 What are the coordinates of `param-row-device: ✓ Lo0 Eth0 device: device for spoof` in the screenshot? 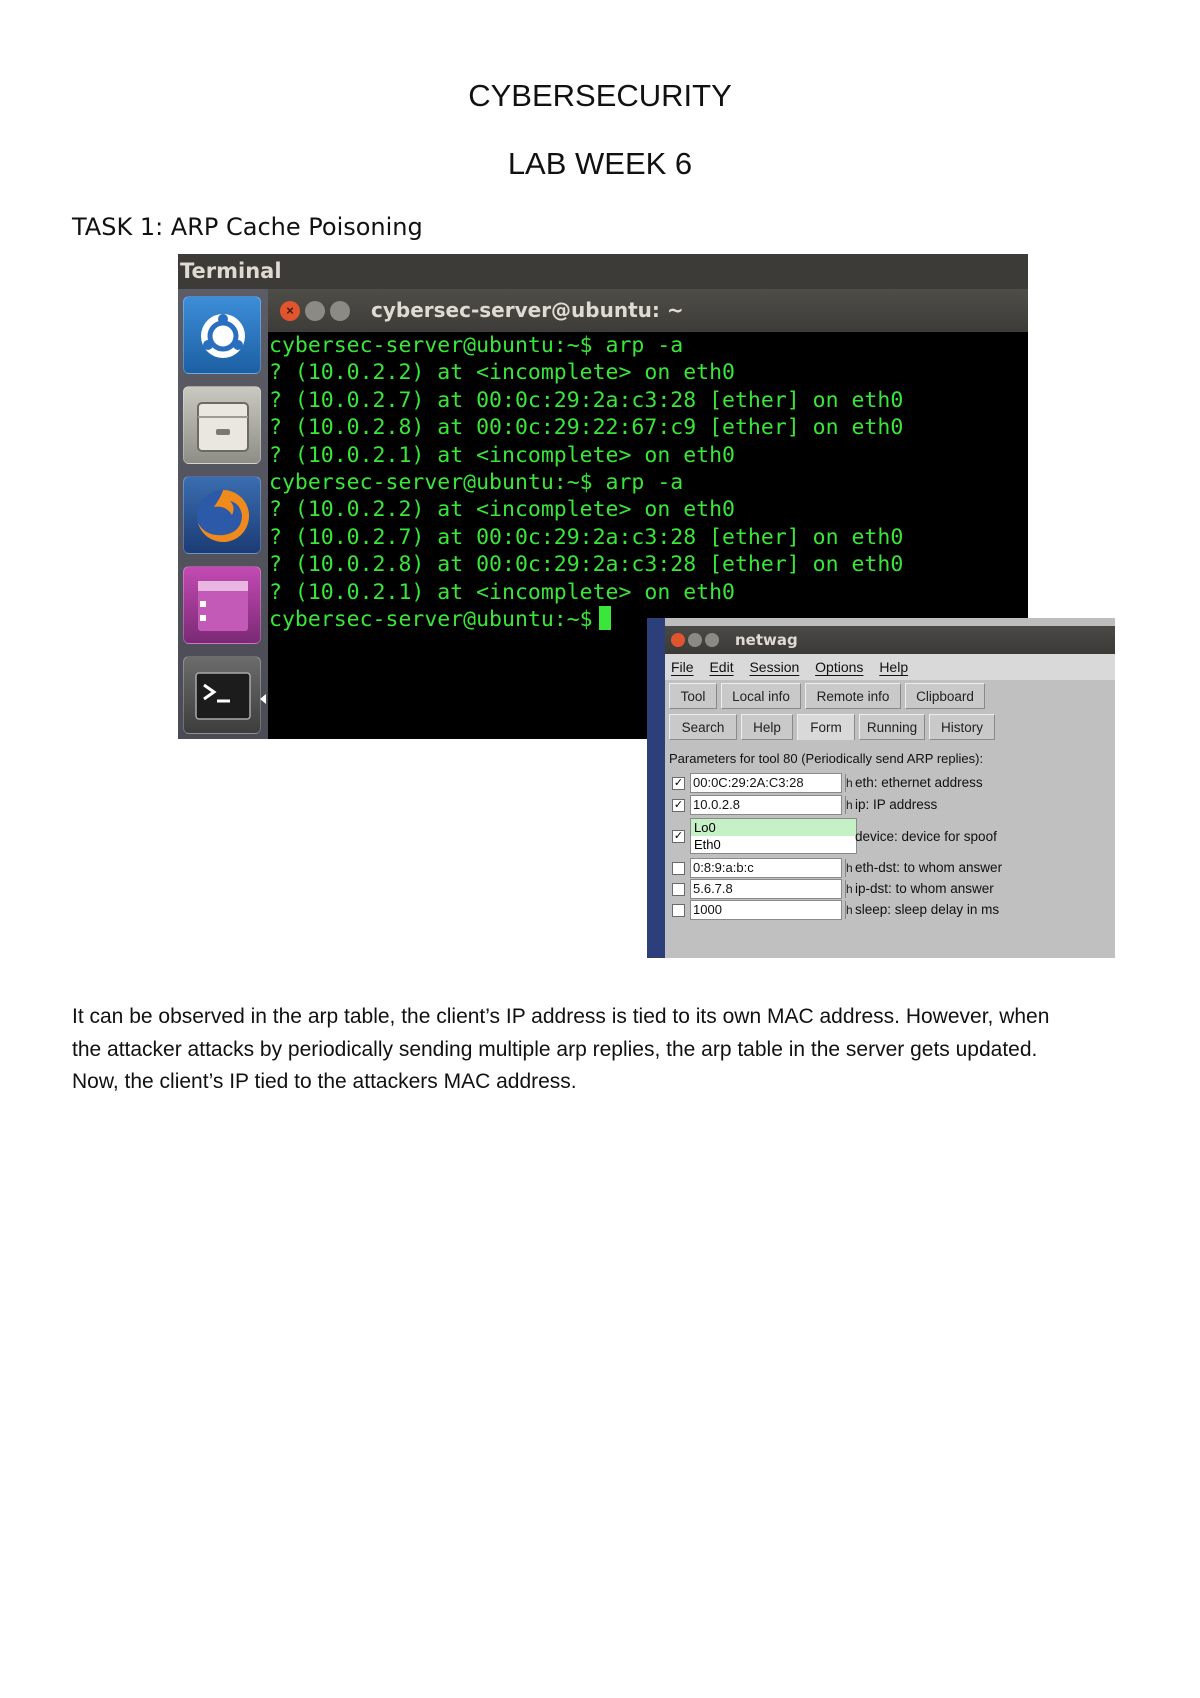 It's located at (890, 837).